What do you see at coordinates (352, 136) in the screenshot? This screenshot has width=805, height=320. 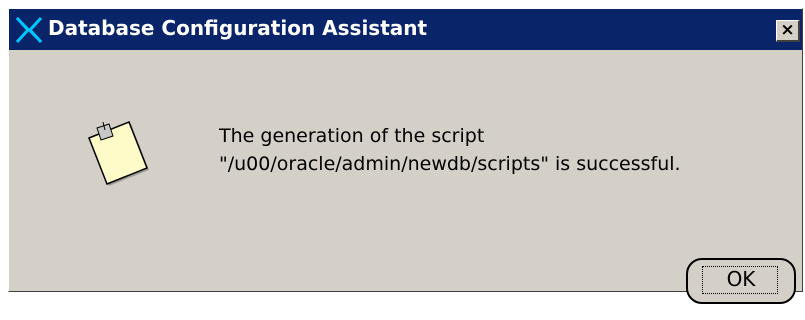 I see `message-line-1: The generation of the script` at bounding box center [352, 136].